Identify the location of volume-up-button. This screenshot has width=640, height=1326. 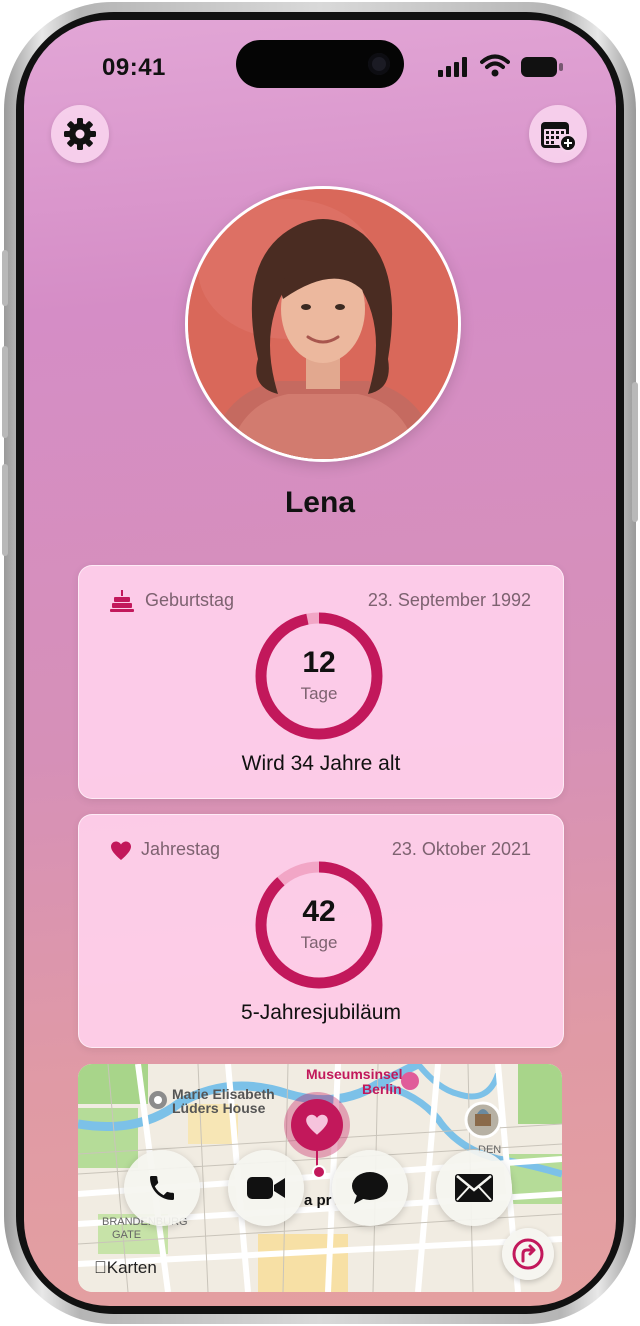
(5, 392).